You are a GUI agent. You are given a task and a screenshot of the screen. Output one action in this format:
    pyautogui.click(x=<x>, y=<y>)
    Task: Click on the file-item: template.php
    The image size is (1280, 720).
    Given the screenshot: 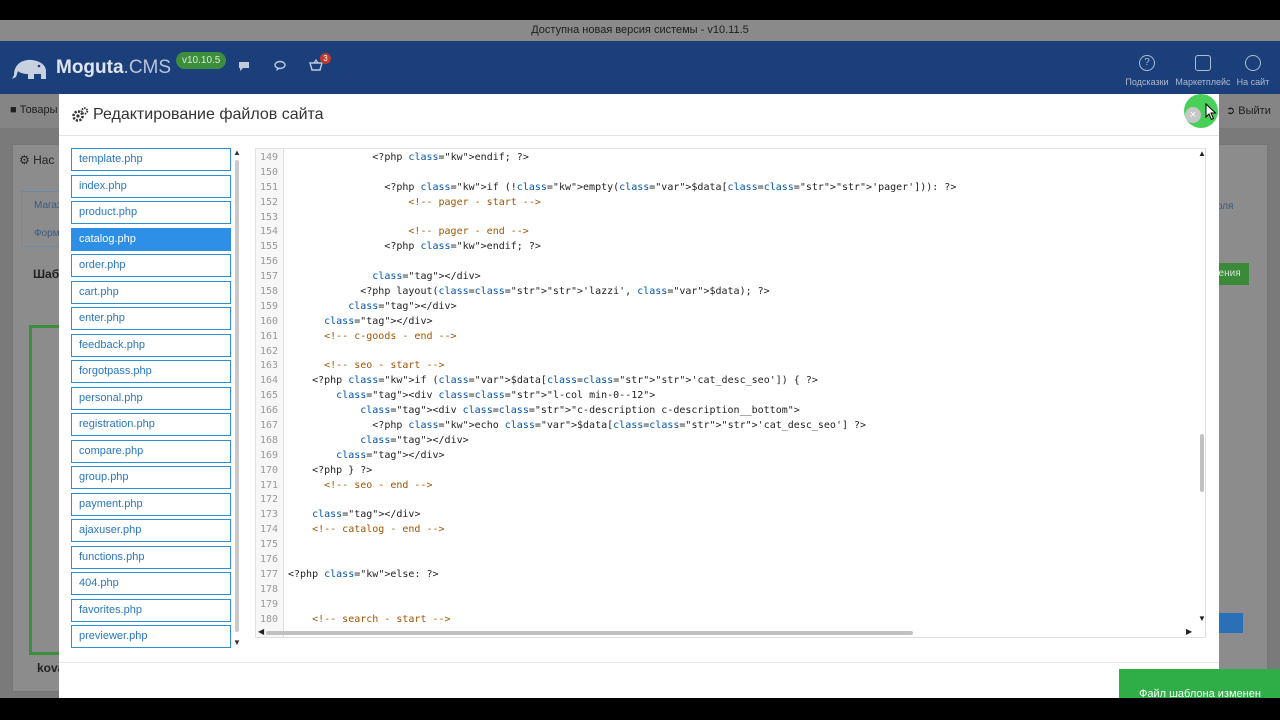 What is the action you would take?
    pyautogui.click(x=151, y=159)
    